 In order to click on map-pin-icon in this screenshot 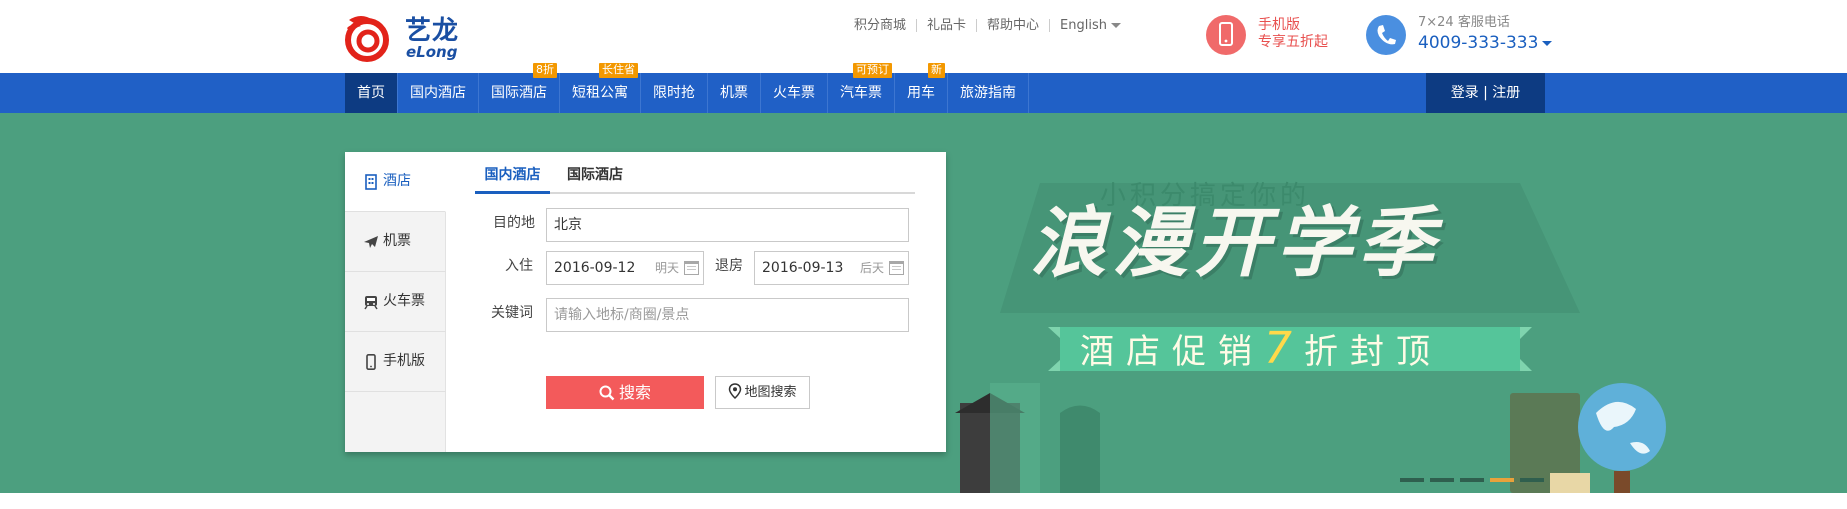, I will do `click(735, 391)`.